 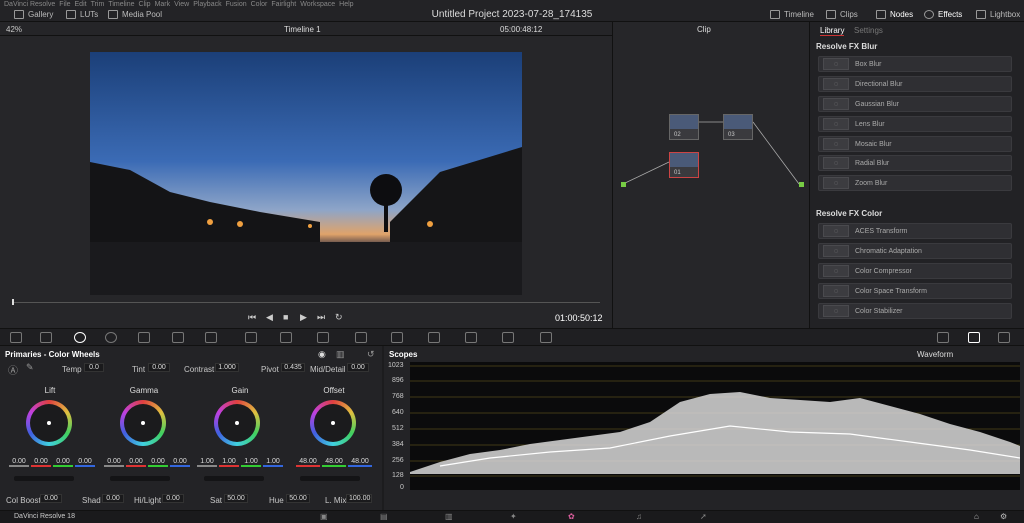 What do you see at coordinates (358, 367) in the screenshot?
I see `middetail-field: 0.00` at bounding box center [358, 367].